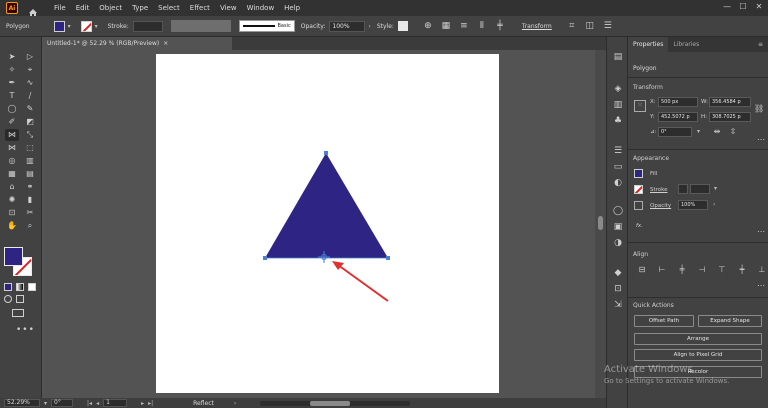 The image size is (768, 408). I want to click on flip-vertical-icon: ⇳, so click(733, 132).